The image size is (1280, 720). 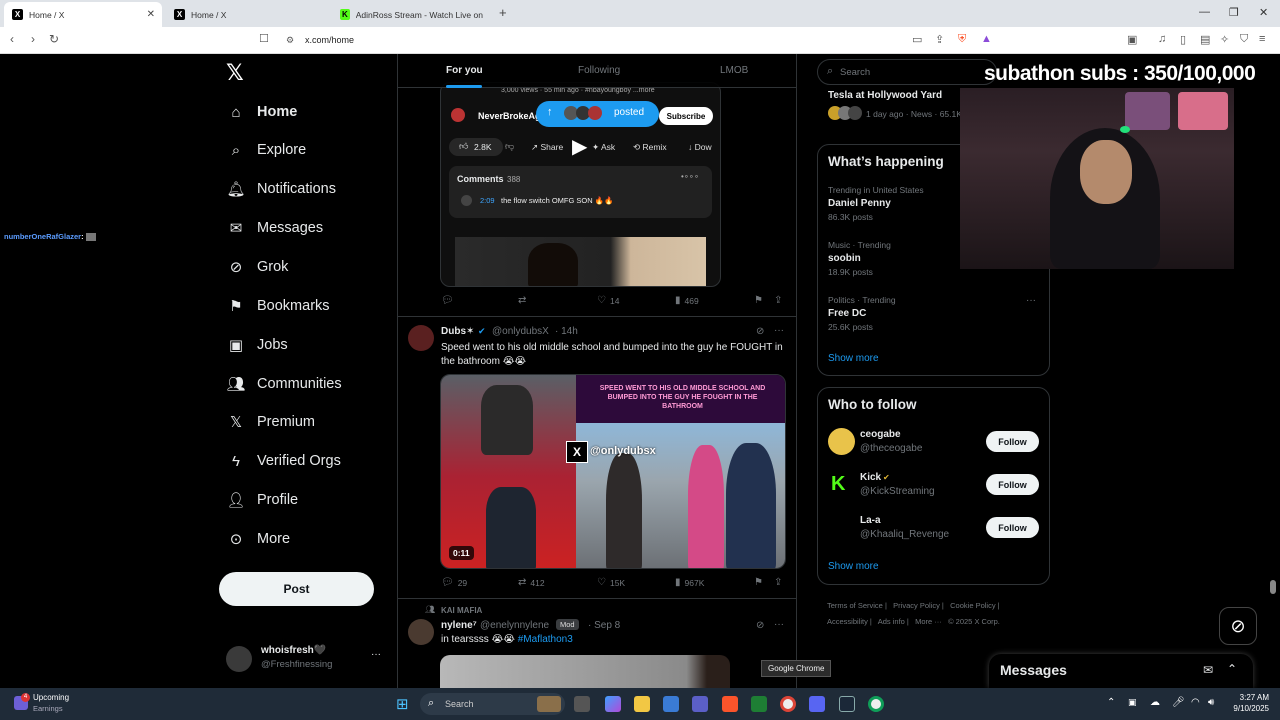 I want to click on brave-icon, so click(x=730, y=704).